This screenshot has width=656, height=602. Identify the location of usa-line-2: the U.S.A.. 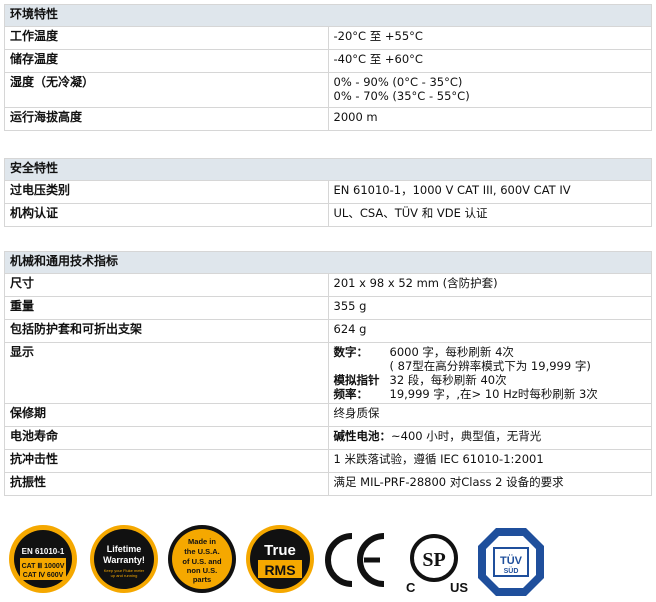
(201, 551).